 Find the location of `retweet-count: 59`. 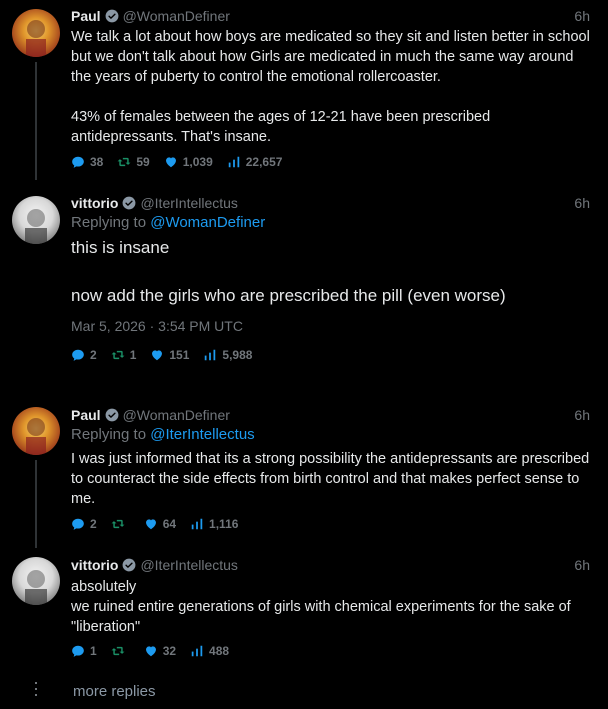

retweet-count: 59 is located at coordinates (143, 162).